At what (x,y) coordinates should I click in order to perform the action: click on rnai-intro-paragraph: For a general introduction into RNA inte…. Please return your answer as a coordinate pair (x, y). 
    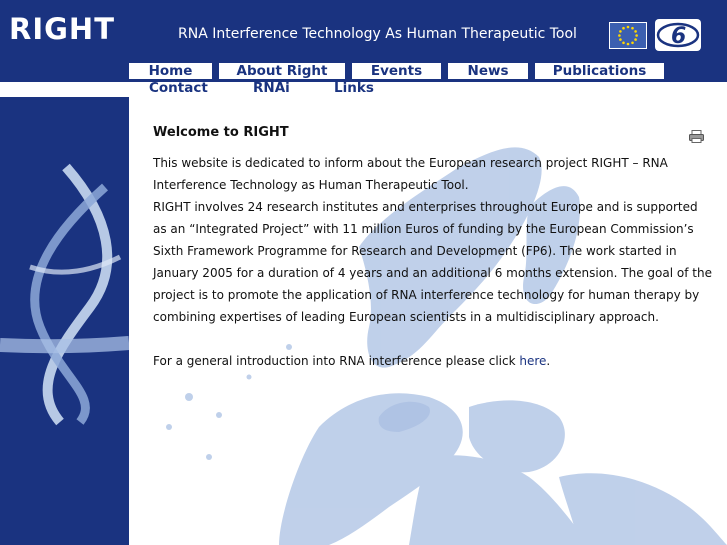
    Looking at the image, I should click on (433, 361).